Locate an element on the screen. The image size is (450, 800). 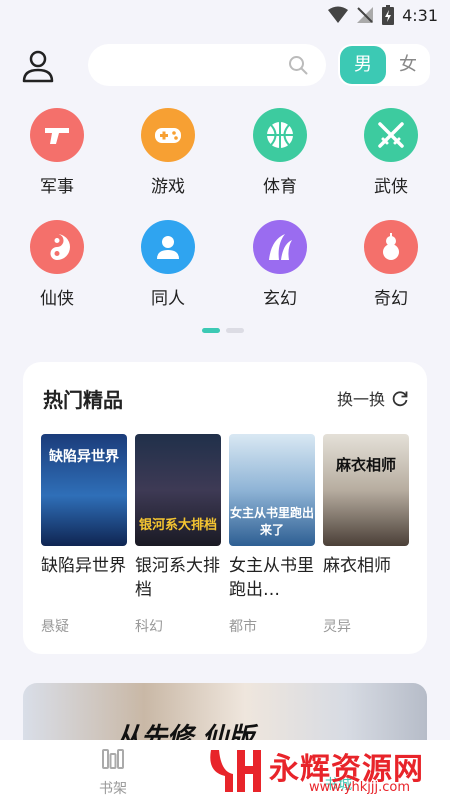
book-genre: 灵异 is located at coordinates (337, 627).